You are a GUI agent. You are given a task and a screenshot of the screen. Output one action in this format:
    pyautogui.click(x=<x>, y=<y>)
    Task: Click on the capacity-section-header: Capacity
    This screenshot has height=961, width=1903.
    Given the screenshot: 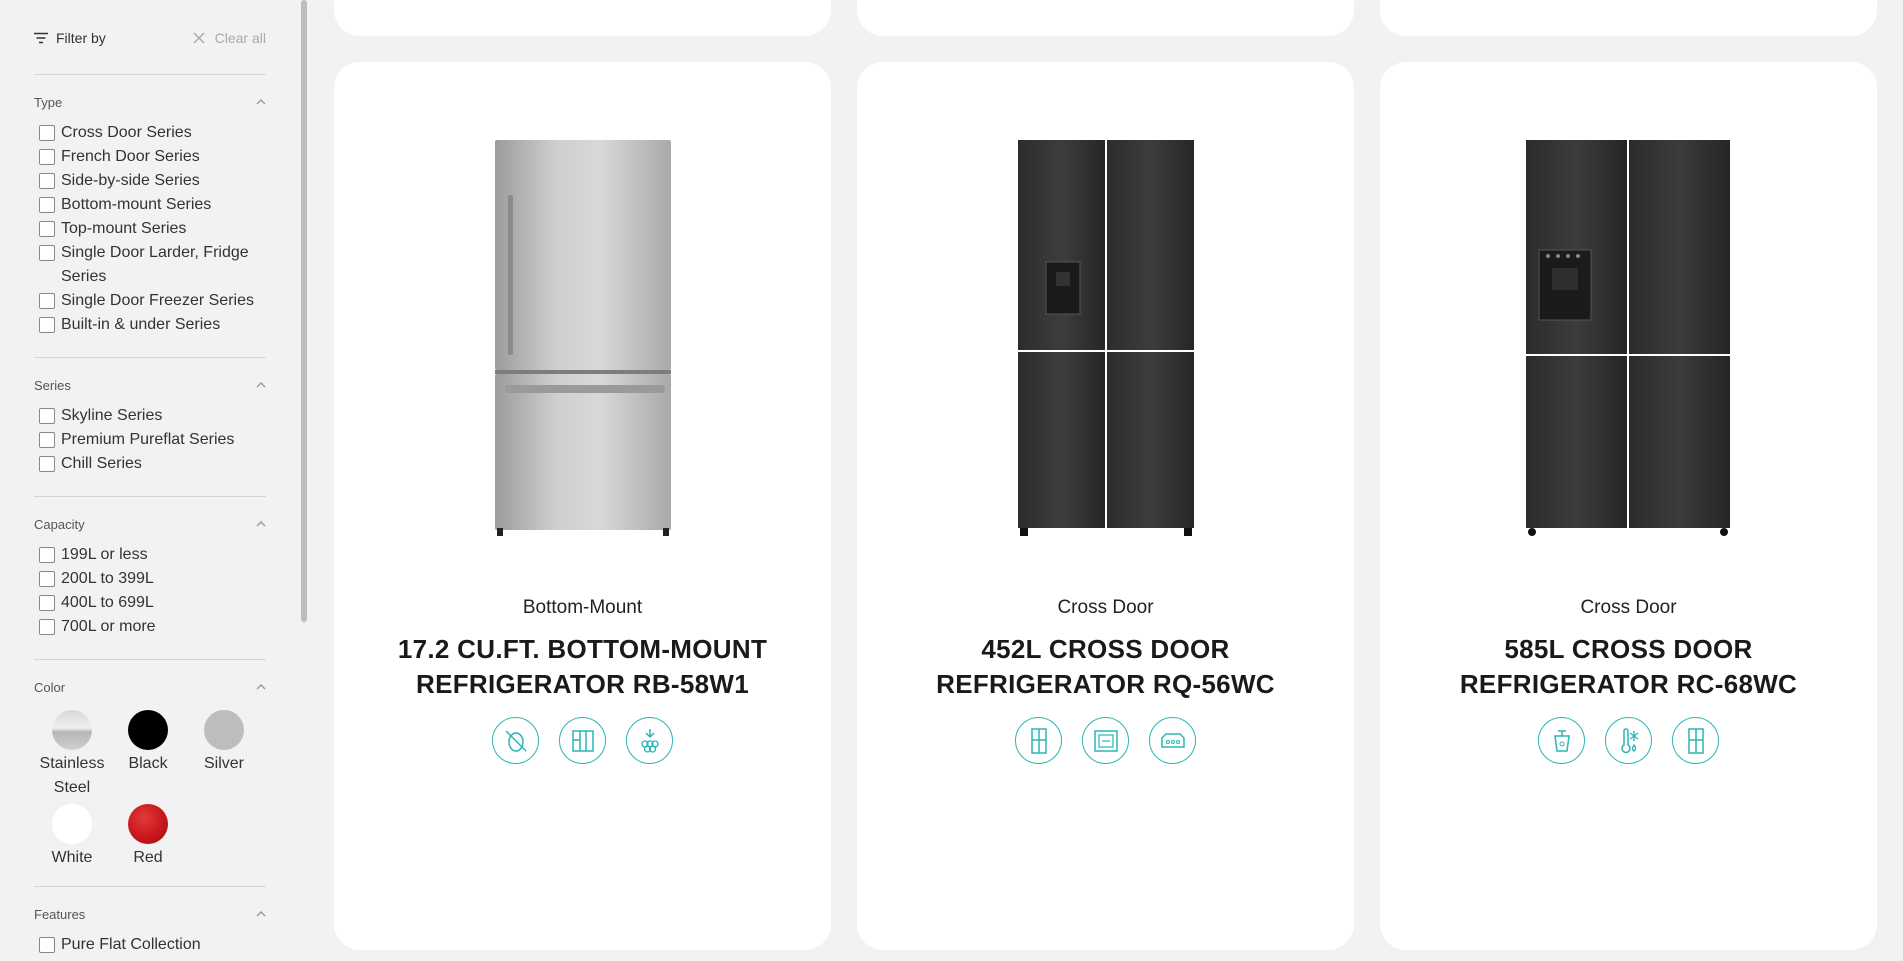 What is the action you would take?
    pyautogui.click(x=150, y=520)
    